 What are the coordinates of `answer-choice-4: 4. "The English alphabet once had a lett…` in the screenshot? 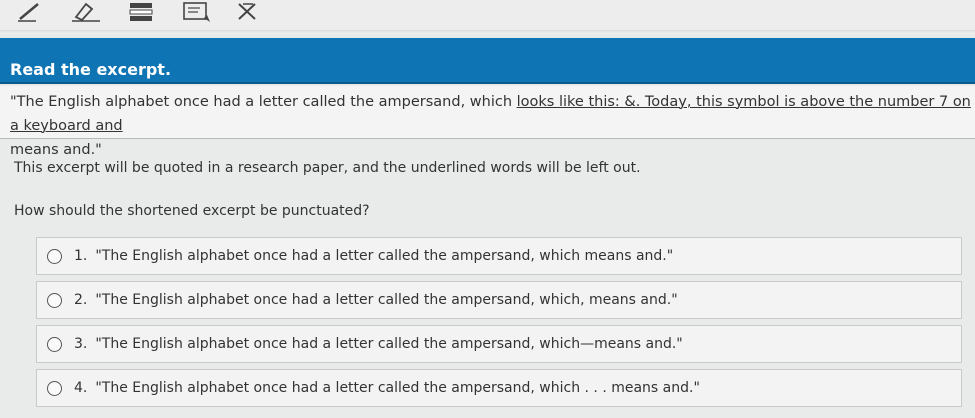 It's located at (499, 388).